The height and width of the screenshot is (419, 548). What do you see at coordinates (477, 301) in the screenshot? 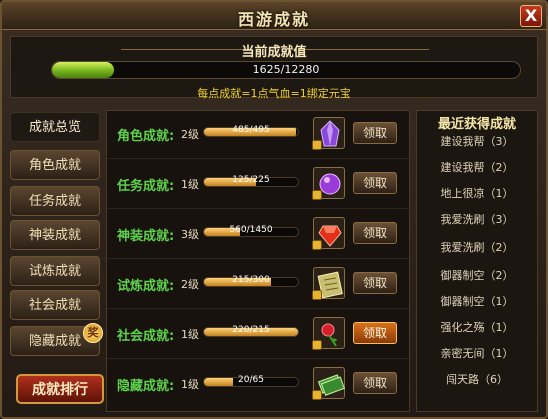
I see `recent-achievement-item: 御器制空（1）` at bounding box center [477, 301].